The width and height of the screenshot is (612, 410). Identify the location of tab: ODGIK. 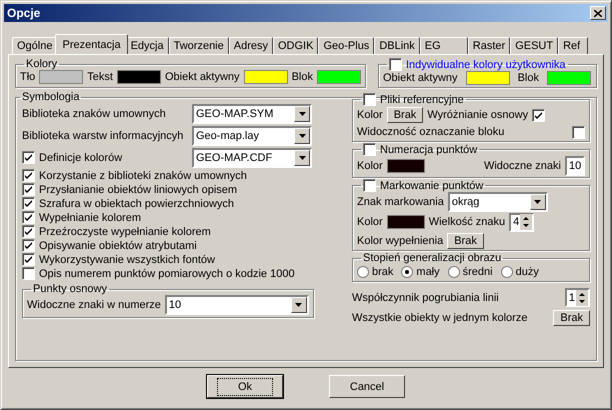
(295, 45).